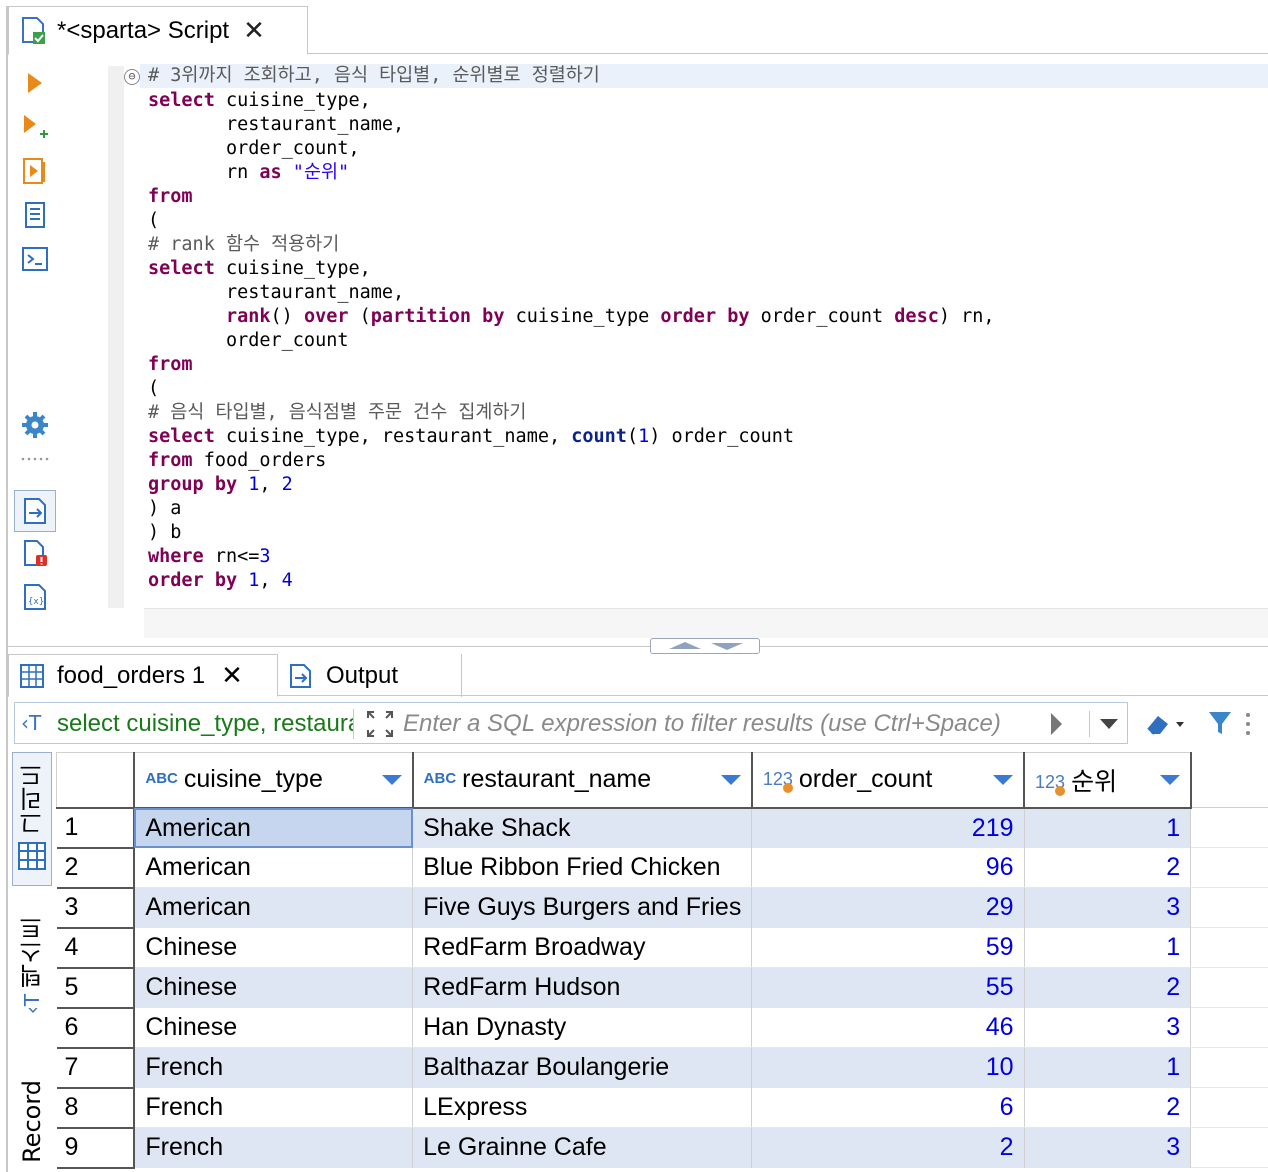  Describe the element at coordinates (582, 1067) in the screenshot. I see `restaurant-name-cell: Balthazar Boulangerie` at that location.